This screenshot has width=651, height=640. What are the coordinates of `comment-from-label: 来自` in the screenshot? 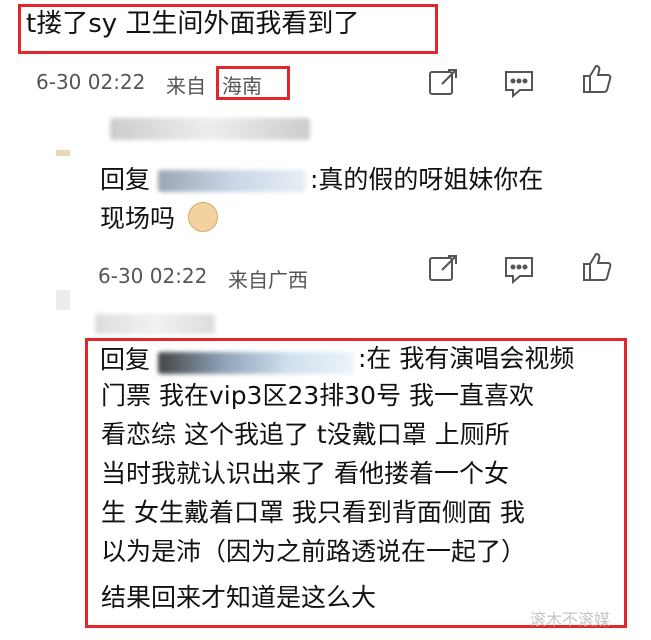 It's located at (186, 86).